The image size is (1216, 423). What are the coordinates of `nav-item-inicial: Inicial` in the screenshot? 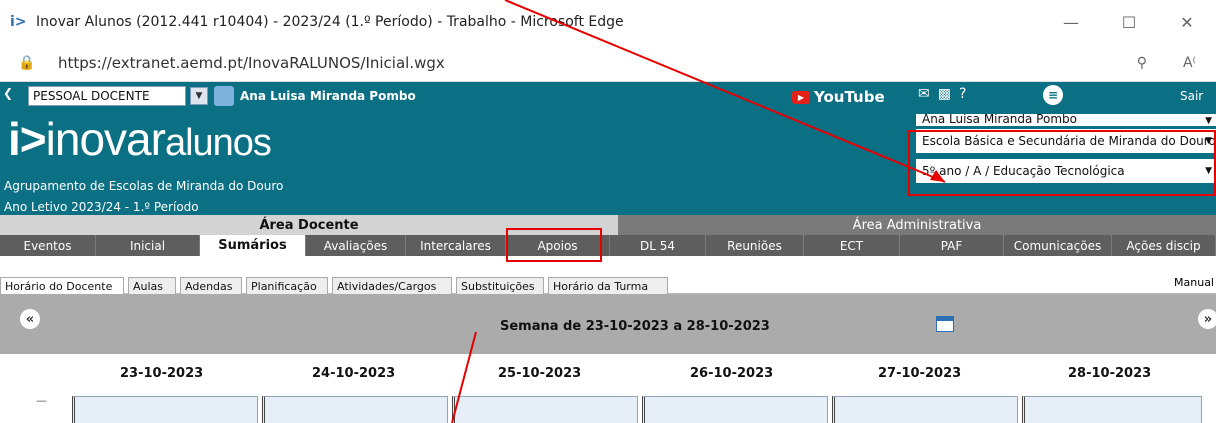 It's located at (148, 245).